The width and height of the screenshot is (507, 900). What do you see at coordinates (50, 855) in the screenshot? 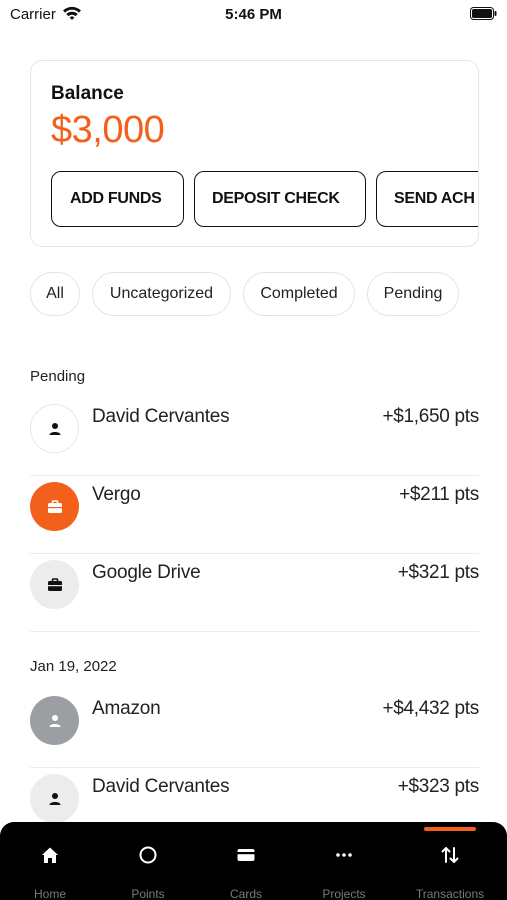
I see `home-icon` at bounding box center [50, 855].